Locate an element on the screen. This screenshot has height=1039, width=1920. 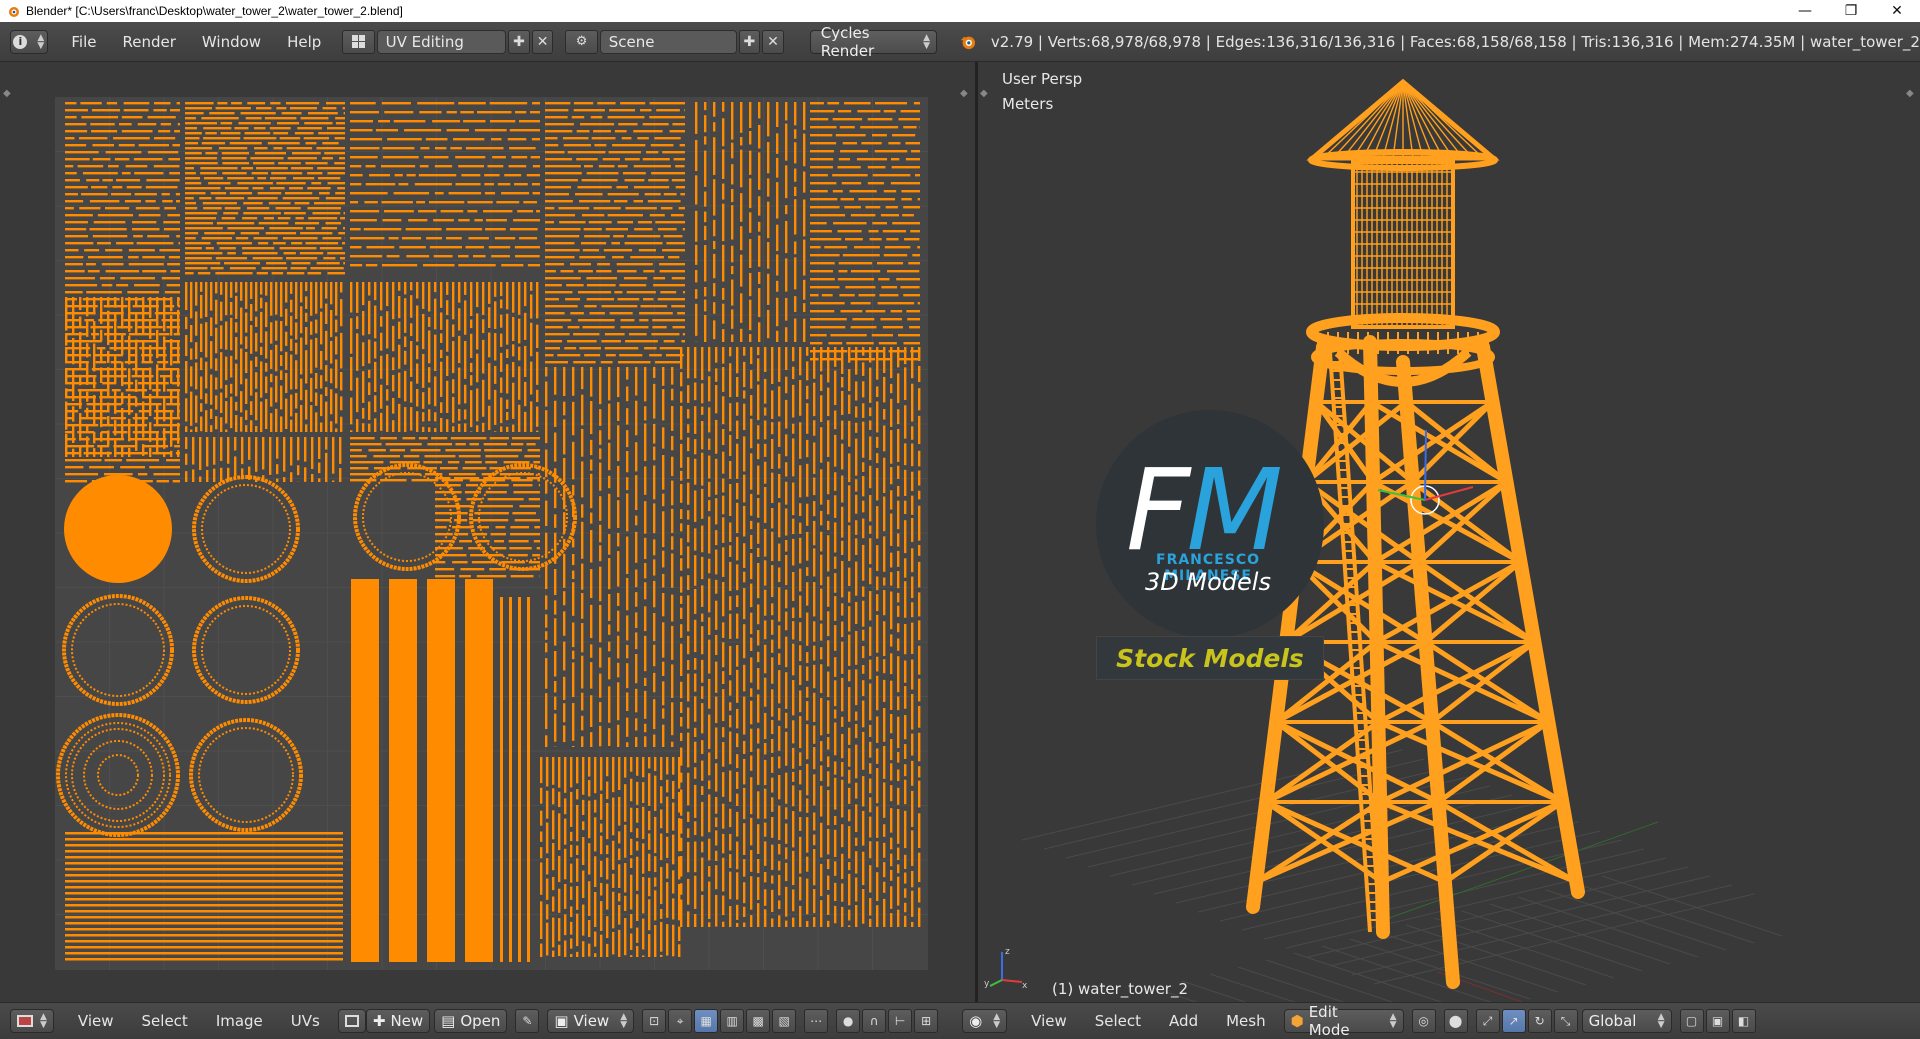
scale-manipulator-button: ⤡ is located at coordinates (1565, 1021).